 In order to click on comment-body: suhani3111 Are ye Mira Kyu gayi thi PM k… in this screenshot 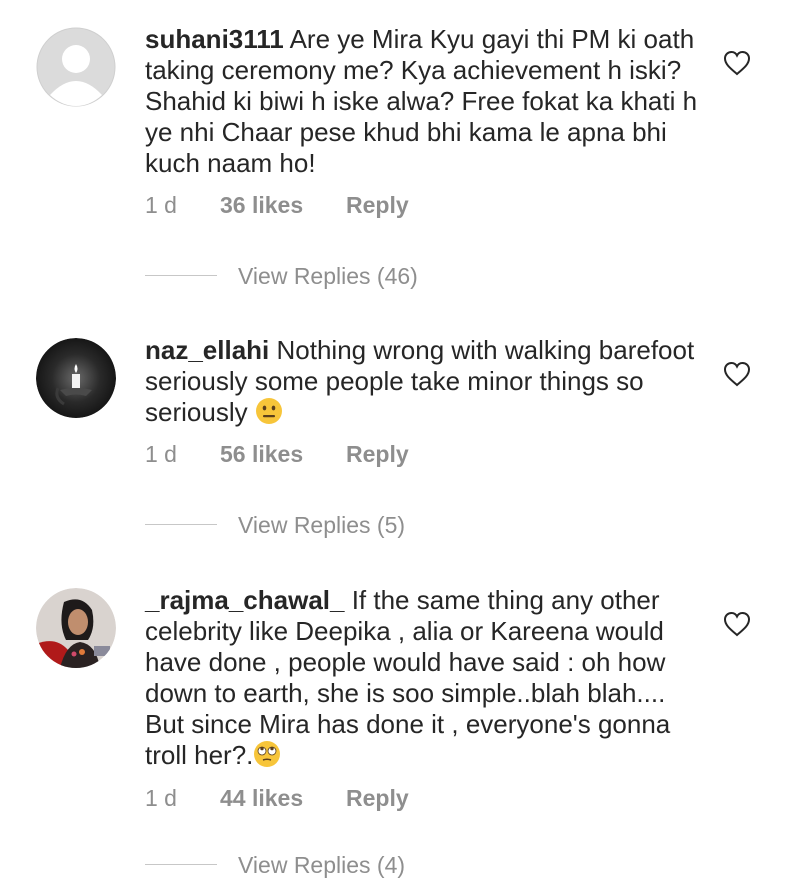, I will do `click(425, 101)`.